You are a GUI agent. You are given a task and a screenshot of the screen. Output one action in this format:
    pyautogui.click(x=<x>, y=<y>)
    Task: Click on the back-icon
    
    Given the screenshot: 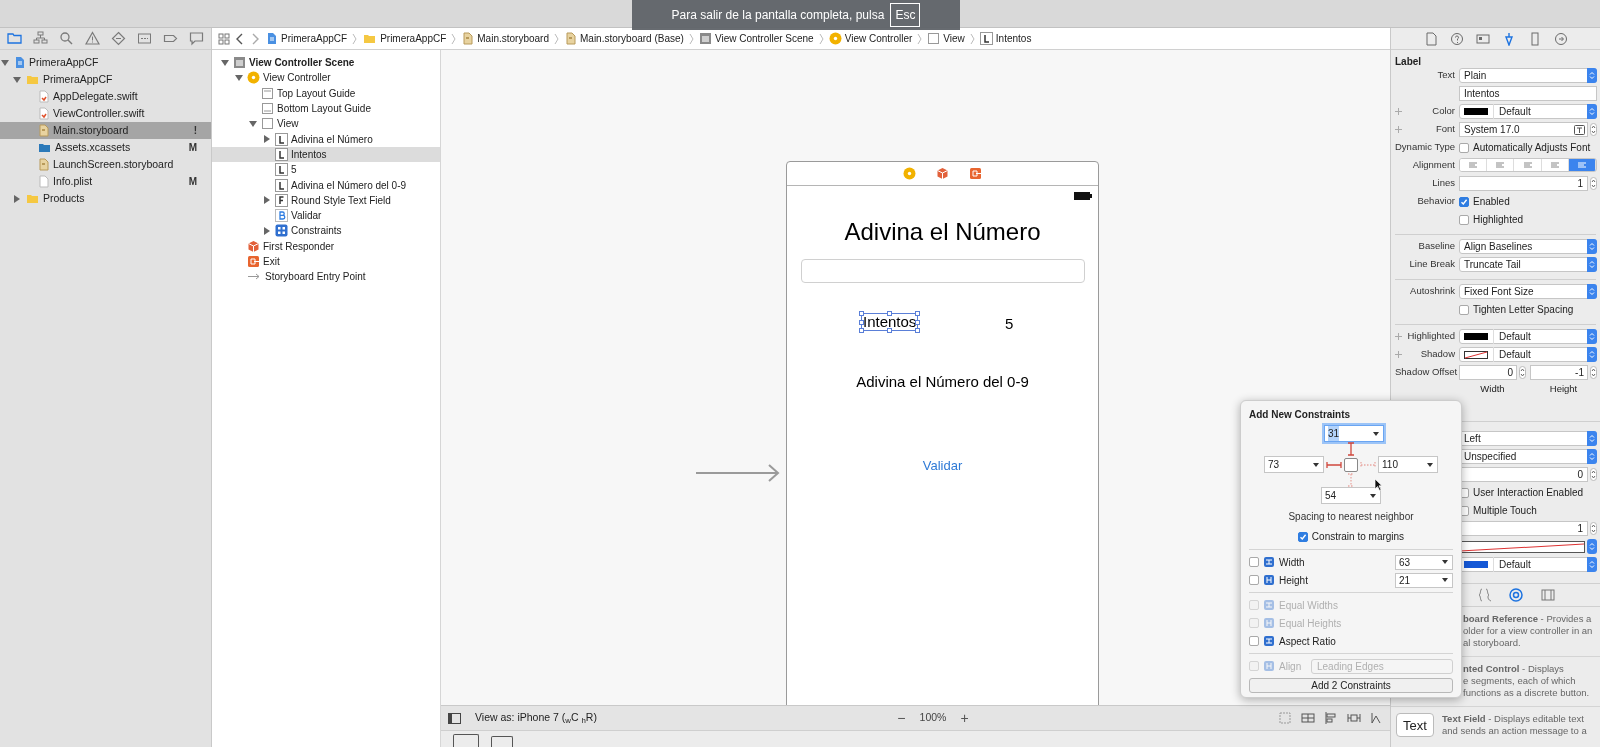 What is the action you would take?
    pyautogui.click(x=240, y=38)
    